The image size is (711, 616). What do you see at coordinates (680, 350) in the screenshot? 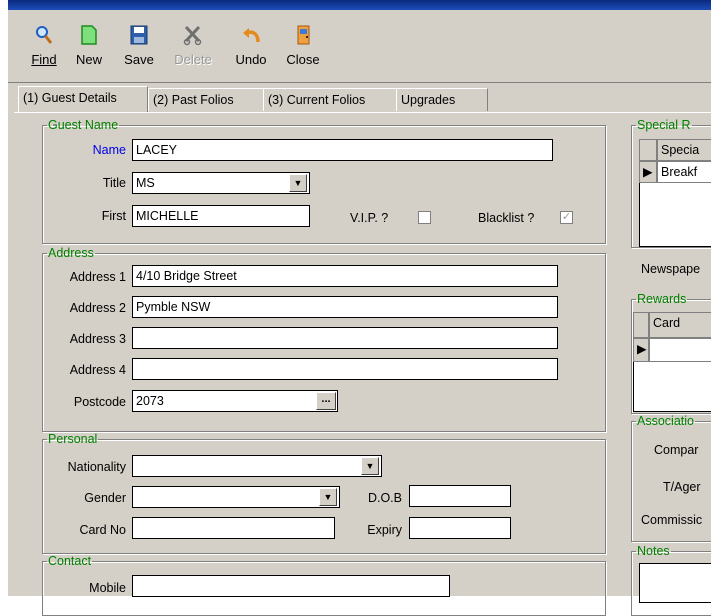
I see `grid-cell` at bounding box center [680, 350].